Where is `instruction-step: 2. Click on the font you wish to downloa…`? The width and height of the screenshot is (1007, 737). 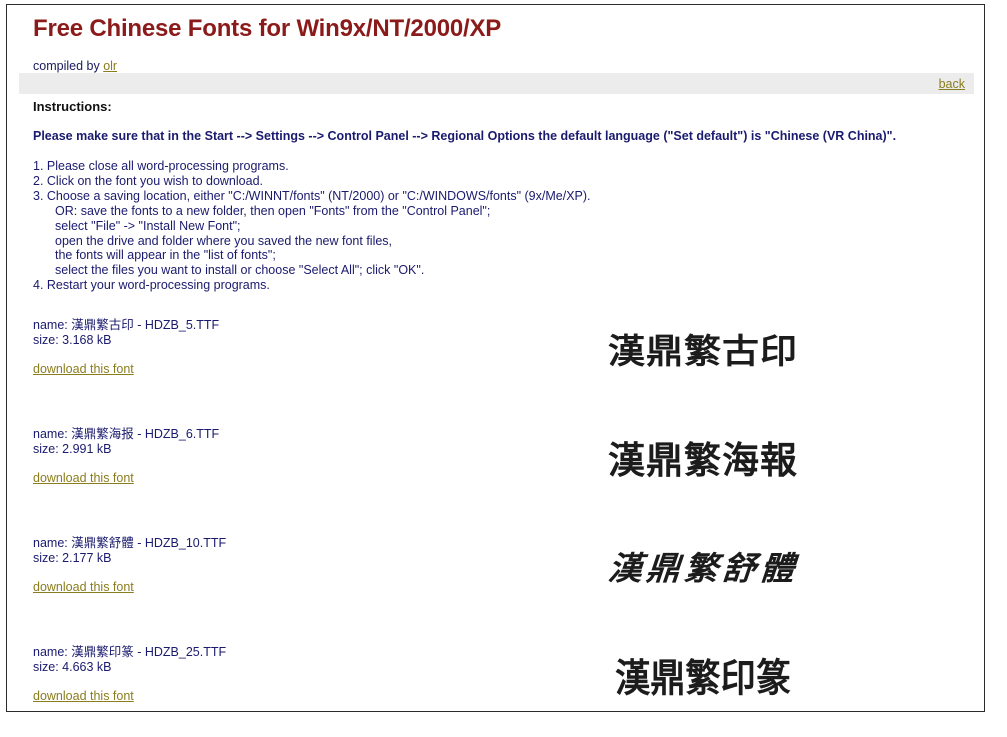
instruction-step: 2. Click on the font you wish to downloa… is located at coordinates (148, 180).